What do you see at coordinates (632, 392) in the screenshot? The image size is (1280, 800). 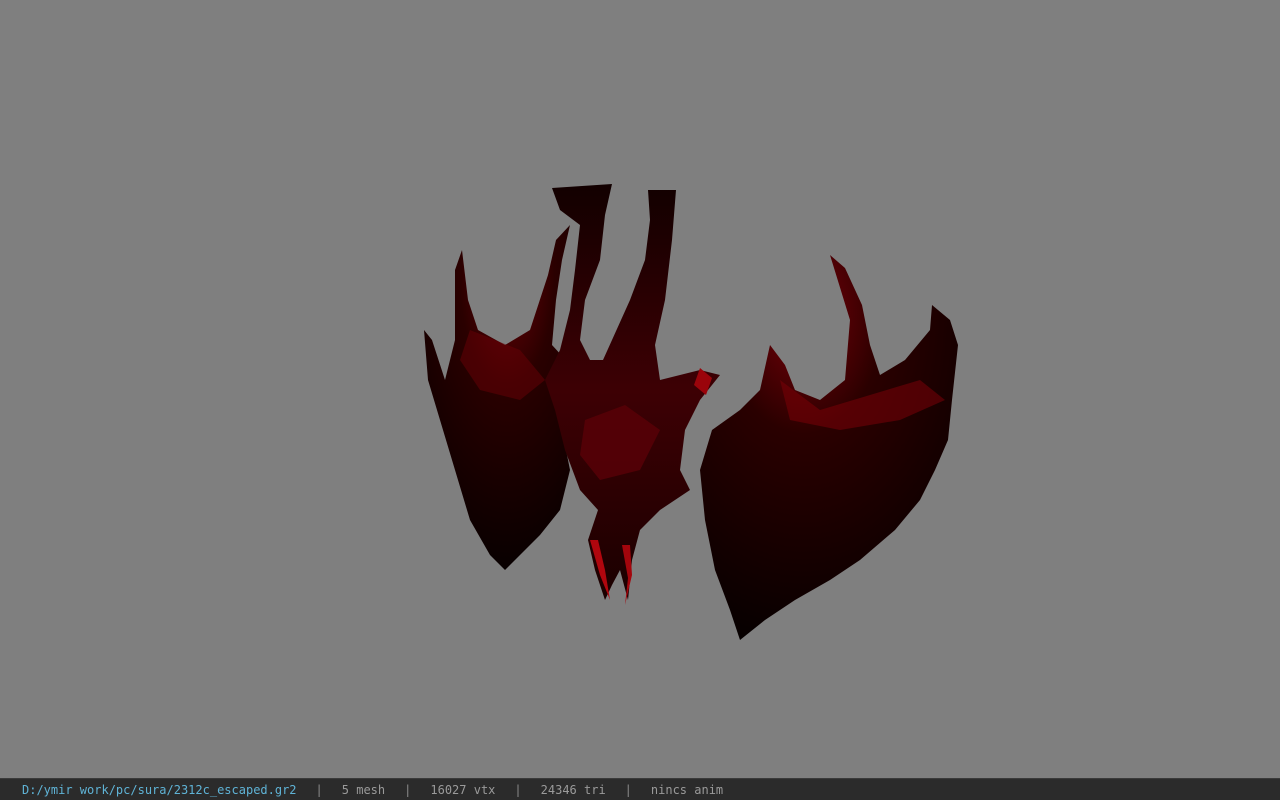 I see `body` at bounding box center [632, 392].